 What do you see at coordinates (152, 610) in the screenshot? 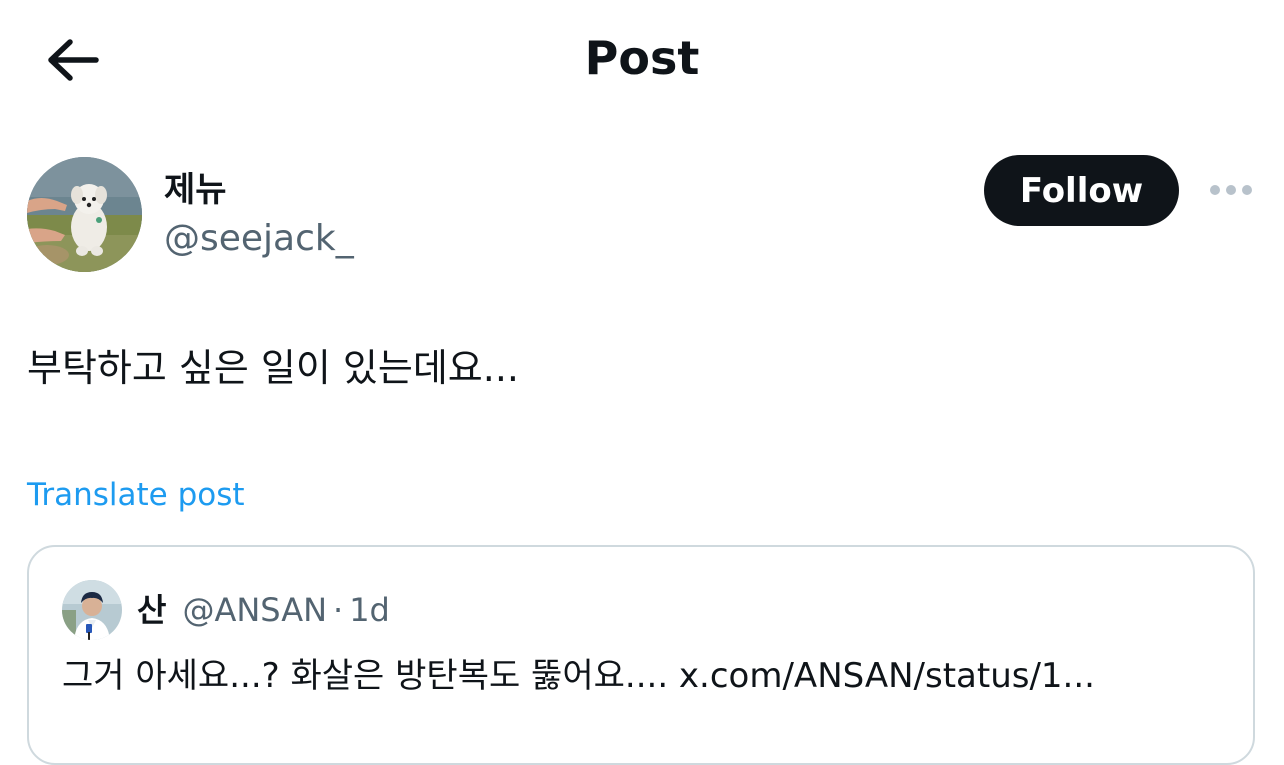
I see `quoted-author-name: 산` at bounding box center [152, 610].